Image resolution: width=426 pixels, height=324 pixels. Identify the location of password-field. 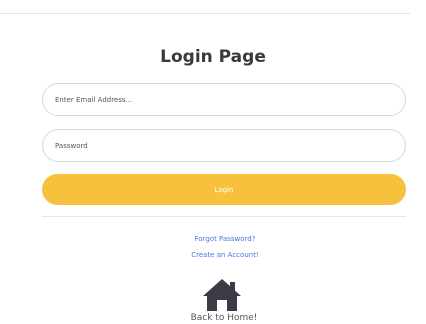
(224, 145).